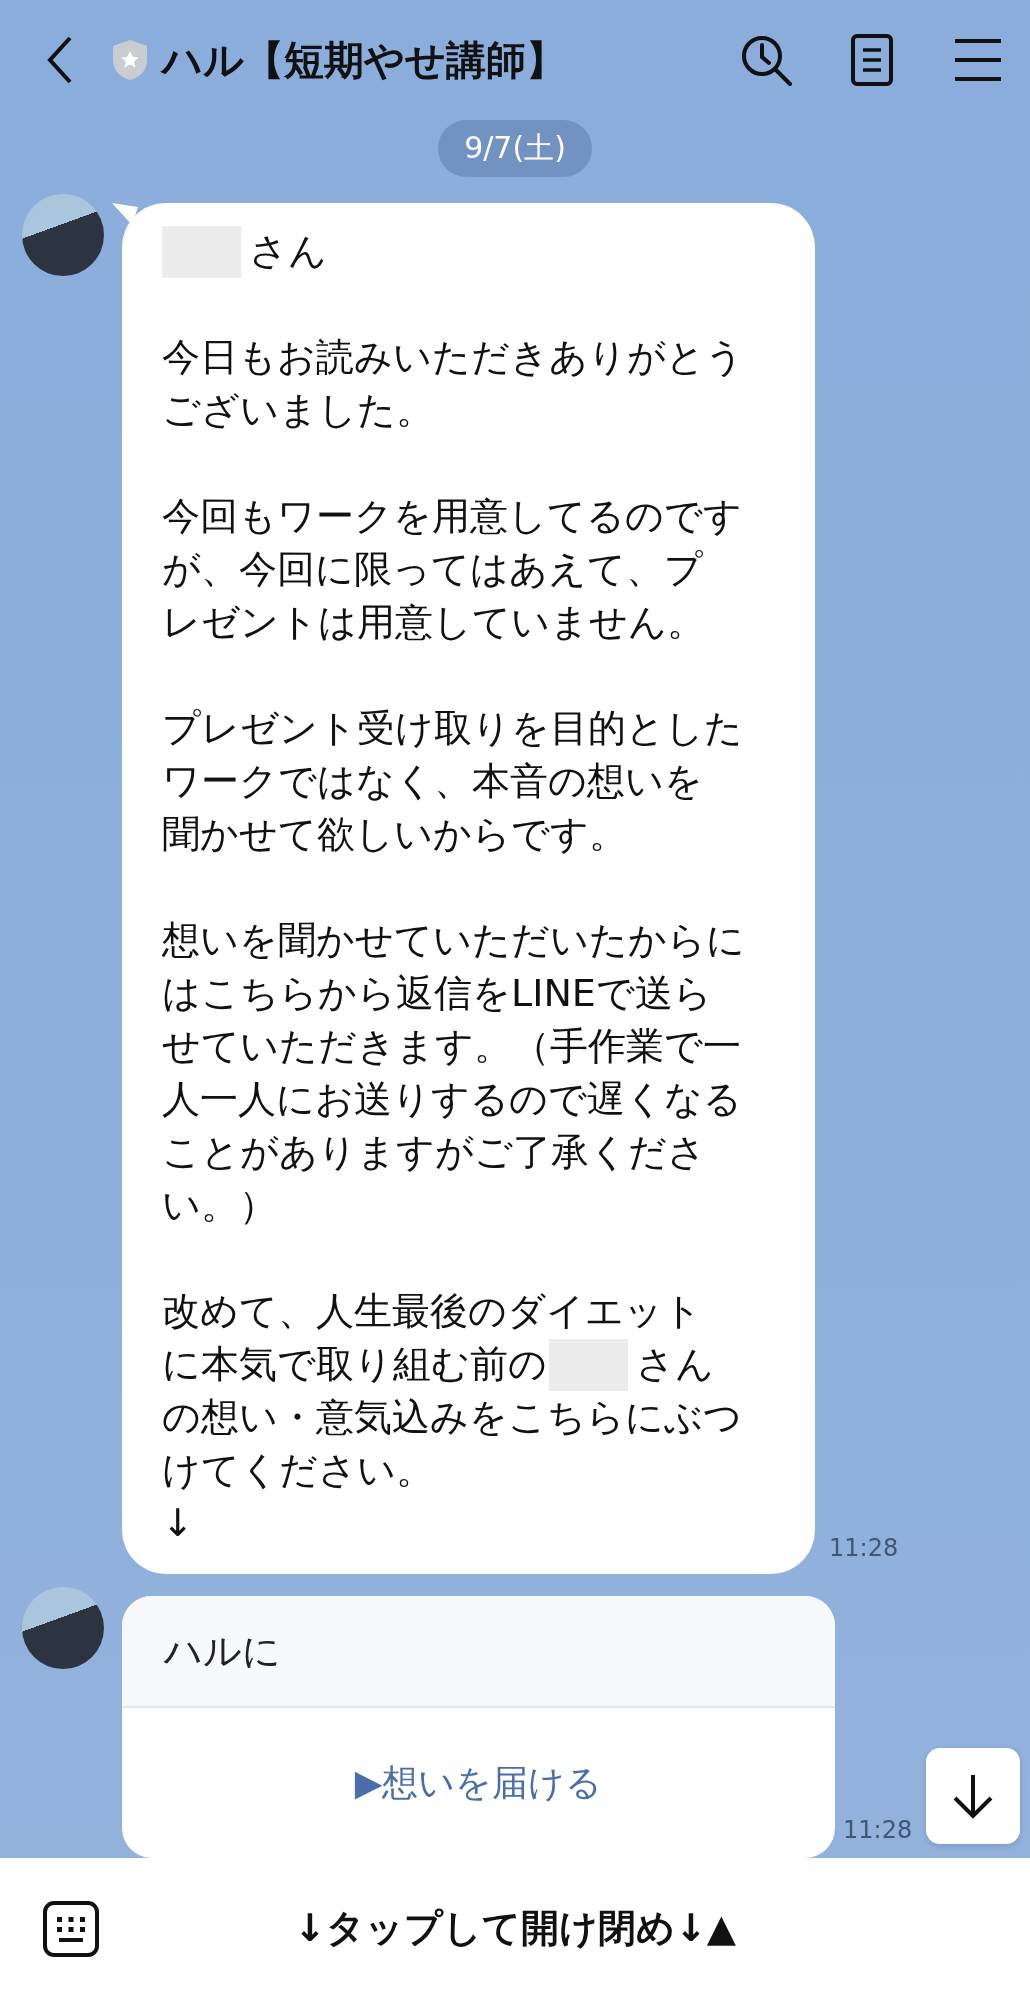 The height and width of the screenshot is (1999, 1030). I want to click on message-text: けてください。, so click(298, 1470).